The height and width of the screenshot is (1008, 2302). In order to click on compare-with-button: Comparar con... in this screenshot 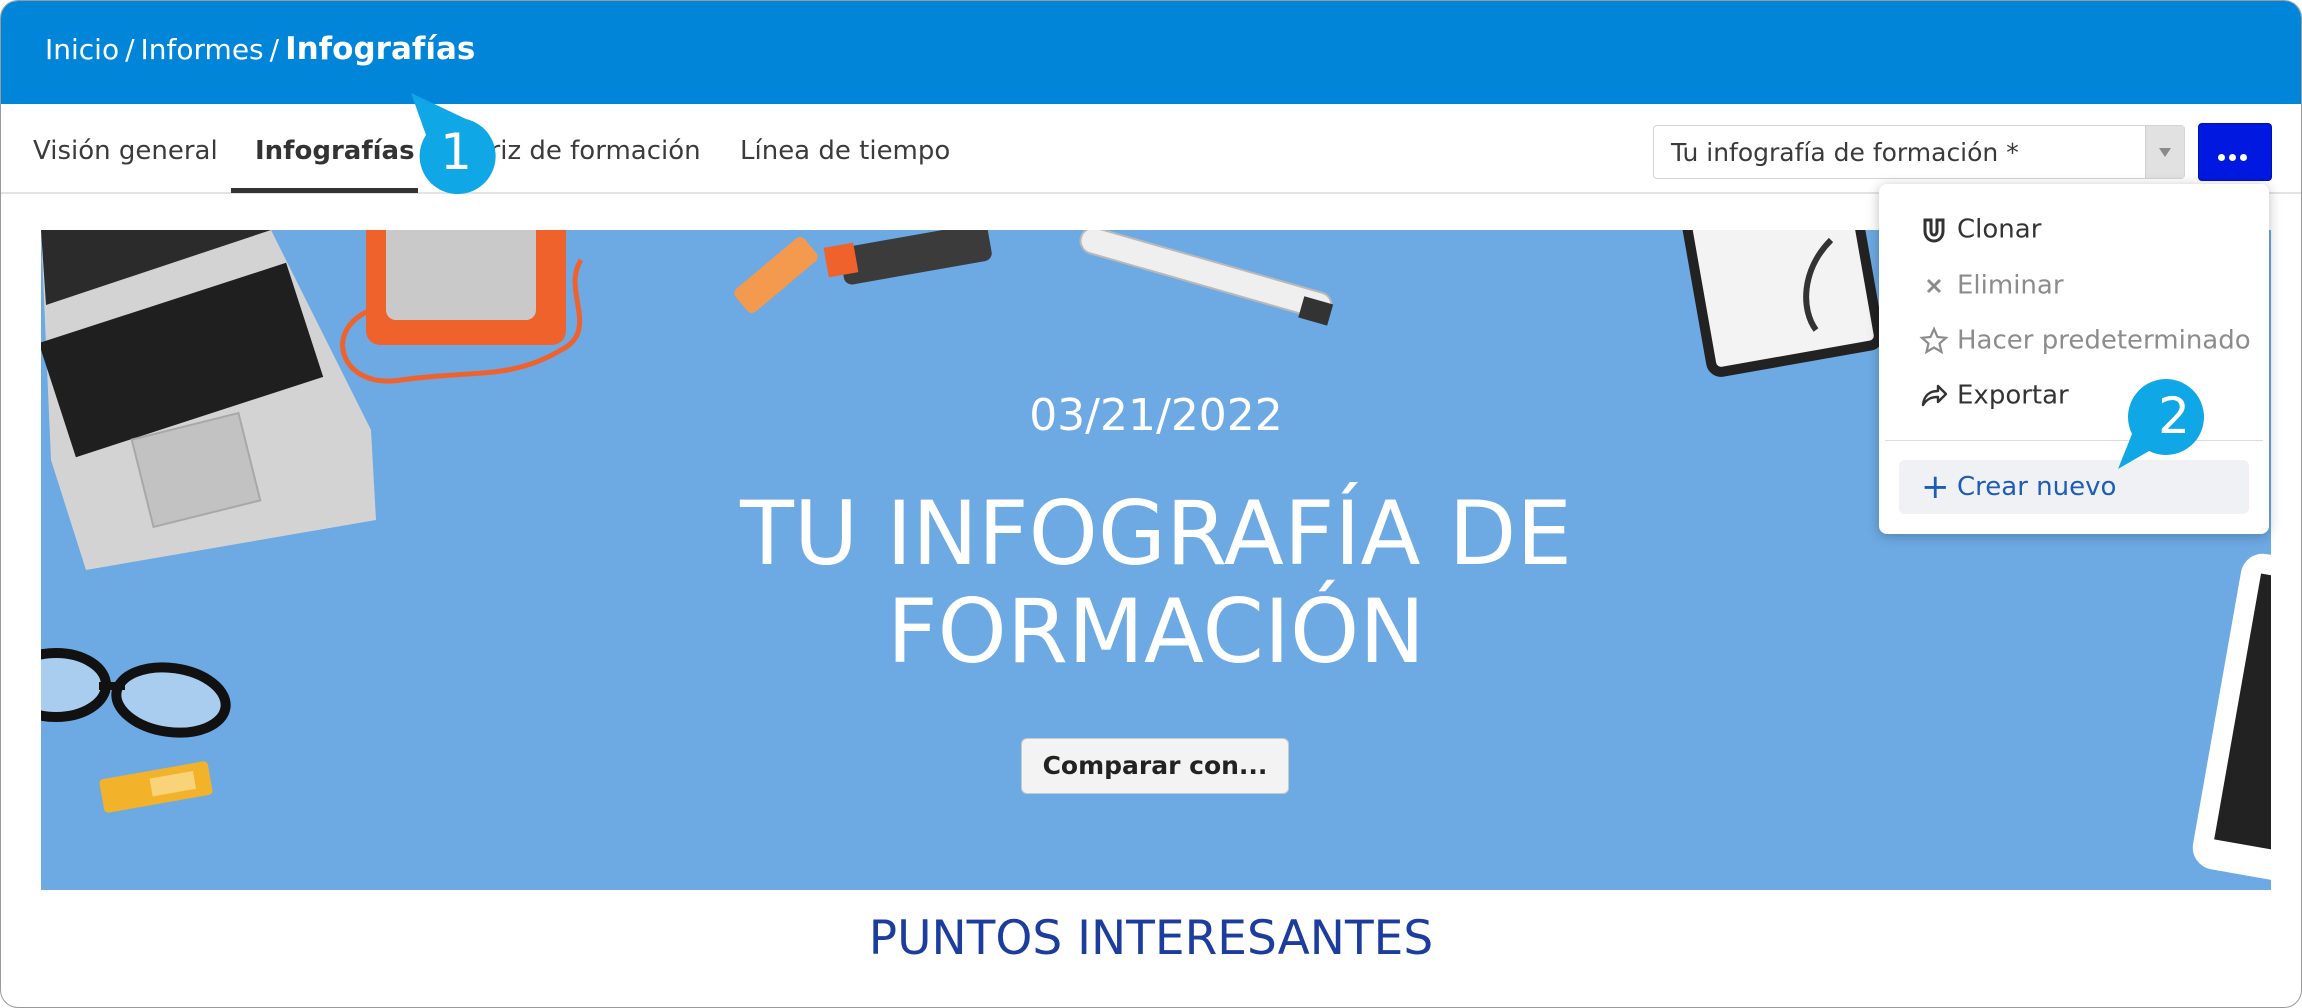, I will do `click(1155, 766)`.